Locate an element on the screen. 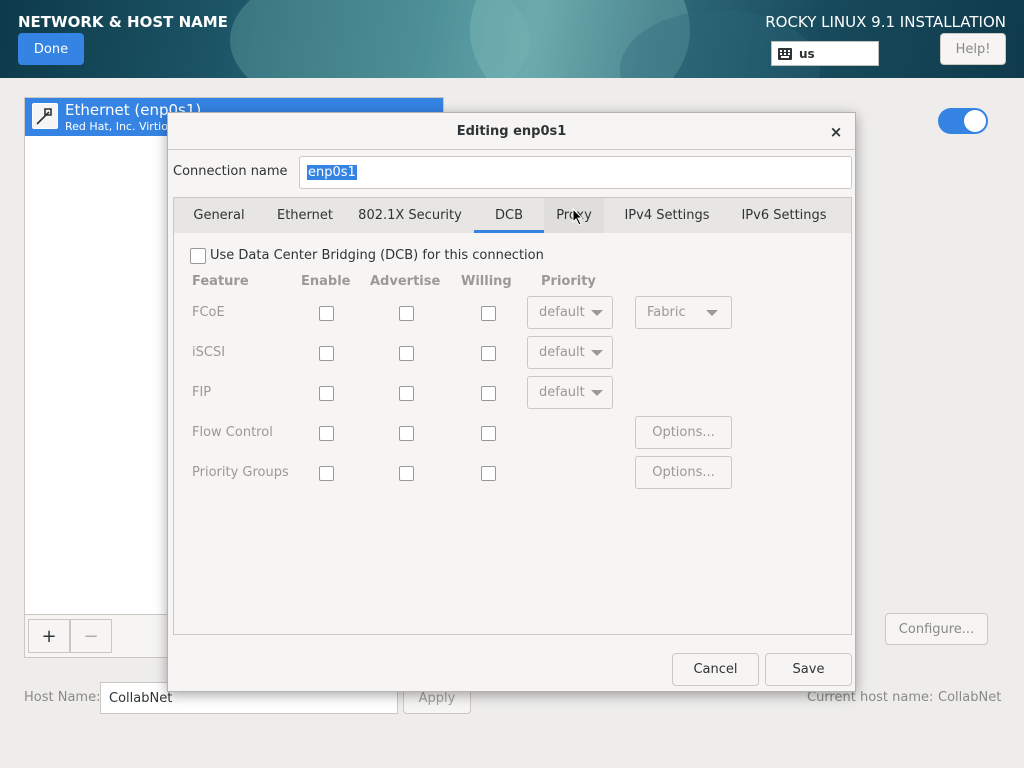 The width and height of the screenshot is (1024, 768). tab-general: General is located at coordinates (219, 215).